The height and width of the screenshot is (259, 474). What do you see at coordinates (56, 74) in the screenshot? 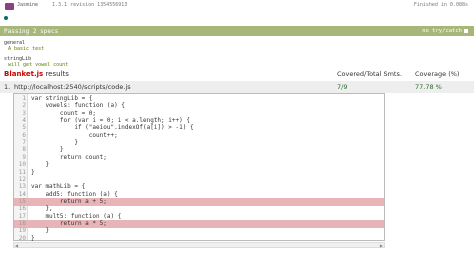
I see `results-label: results` at bounding box center [56, 74].